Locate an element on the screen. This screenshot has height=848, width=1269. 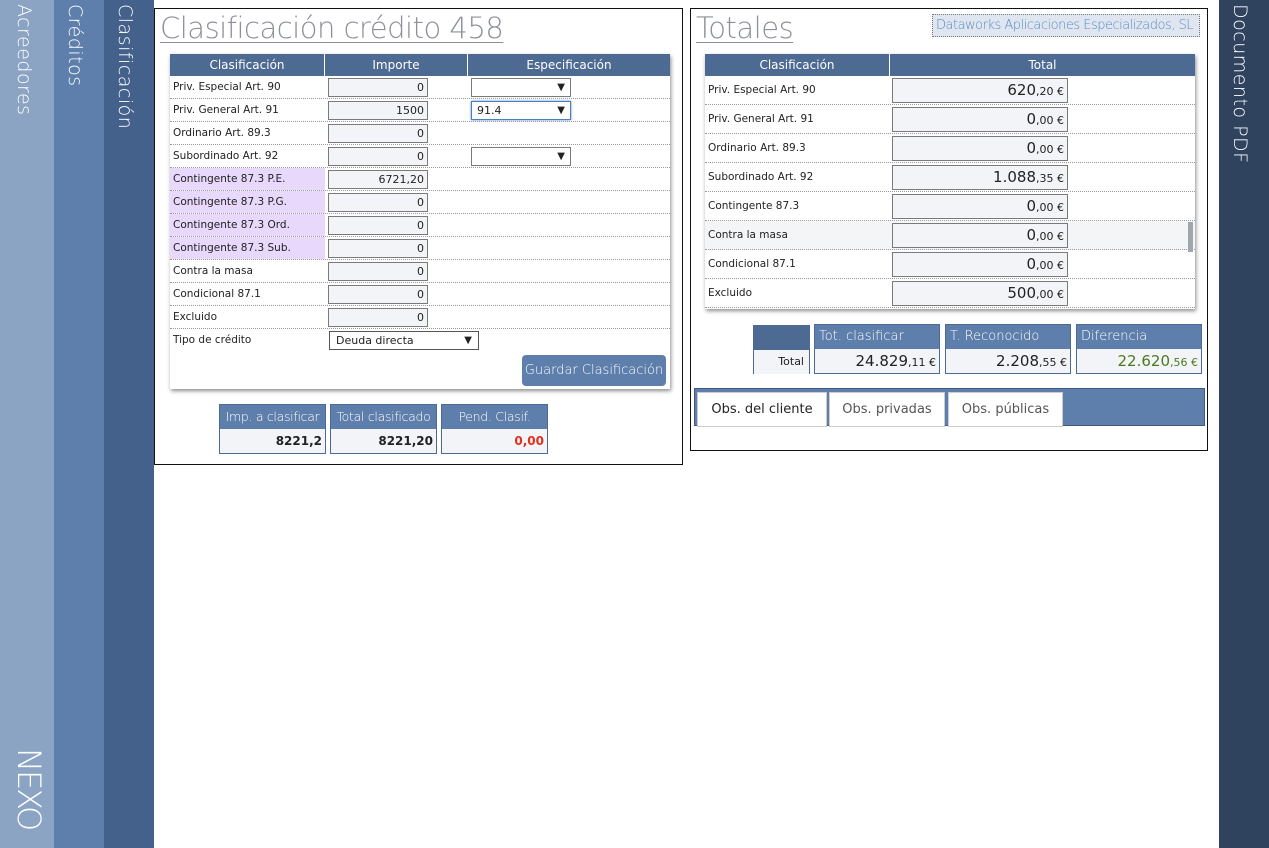
tipo-credito-value: Deuda directa is located at coordinates (375, 340).